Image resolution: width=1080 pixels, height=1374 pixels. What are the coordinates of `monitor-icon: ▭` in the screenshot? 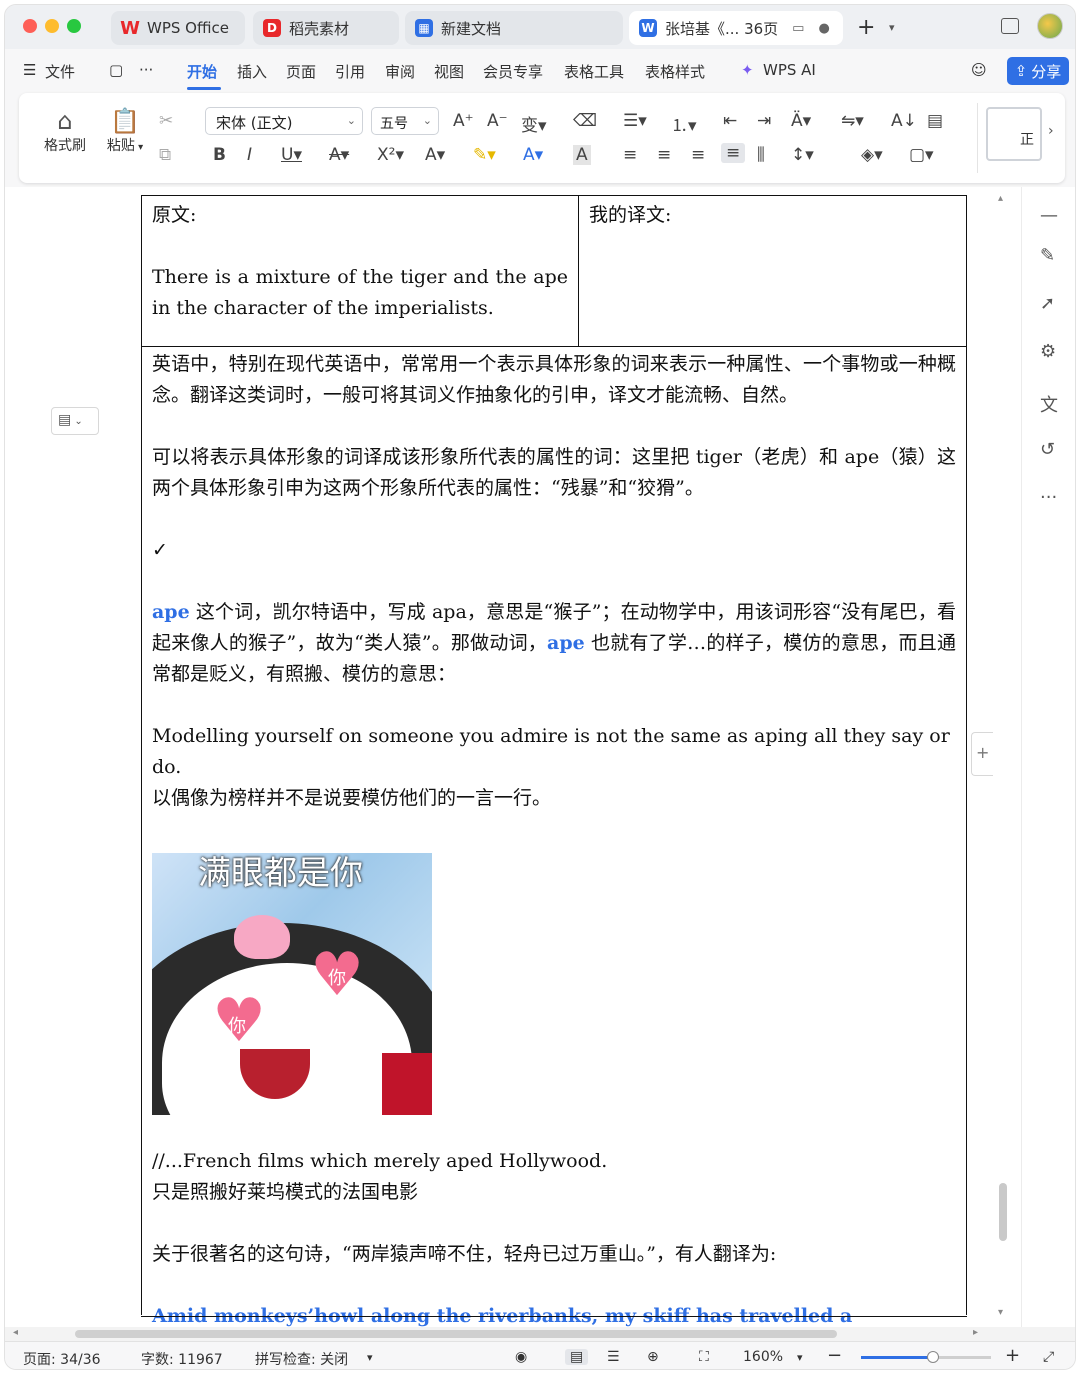 It's located at (798, 28).